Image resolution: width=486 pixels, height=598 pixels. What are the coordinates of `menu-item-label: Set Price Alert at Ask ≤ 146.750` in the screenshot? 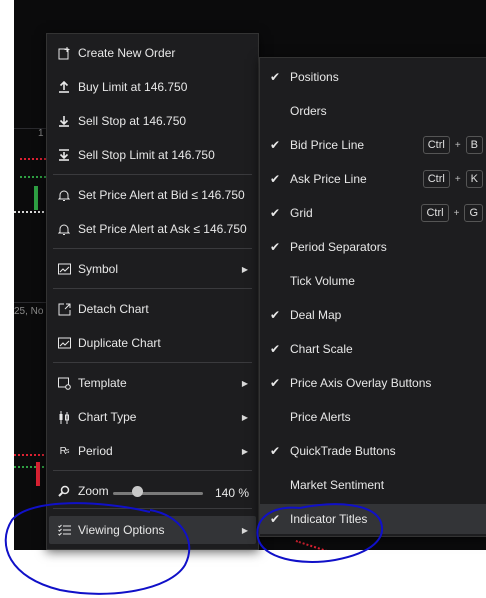 It's located at (162, 229).